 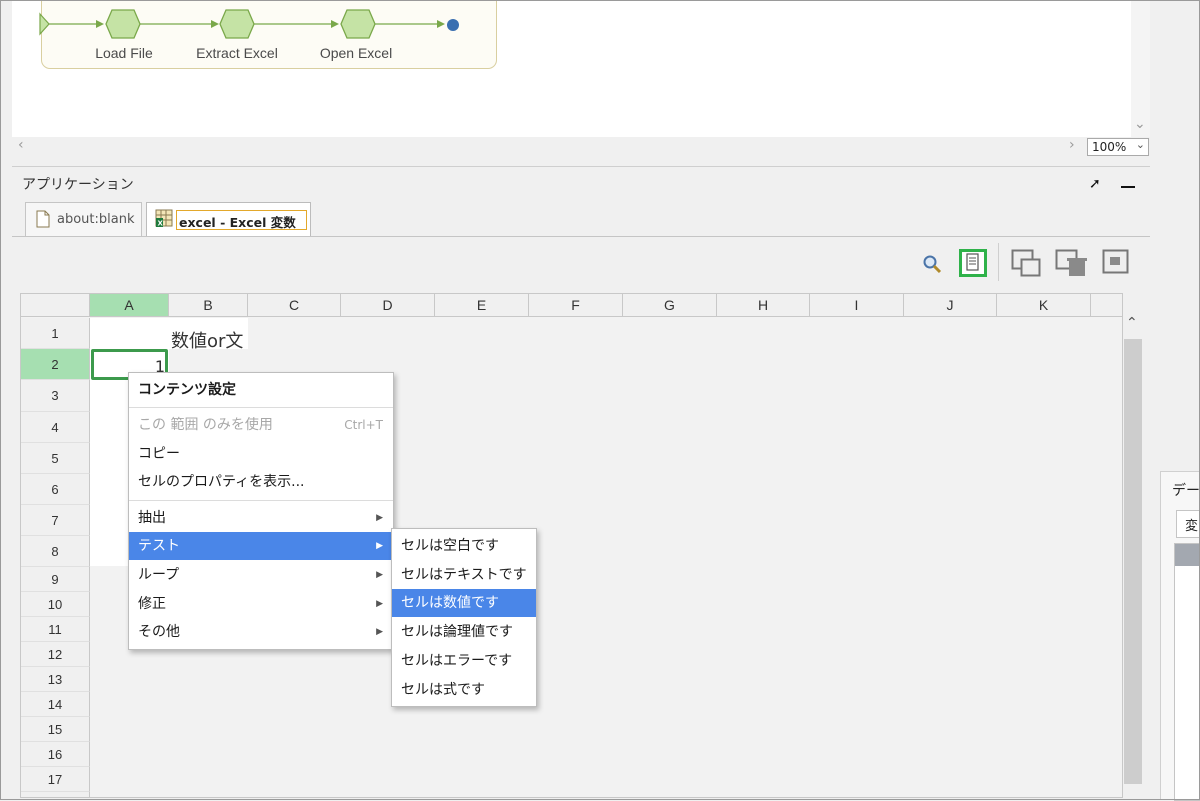 What do you see at coordinates (294, 305) in the screenshot?
I see `column-header: C` at bounding box center [294, 305].